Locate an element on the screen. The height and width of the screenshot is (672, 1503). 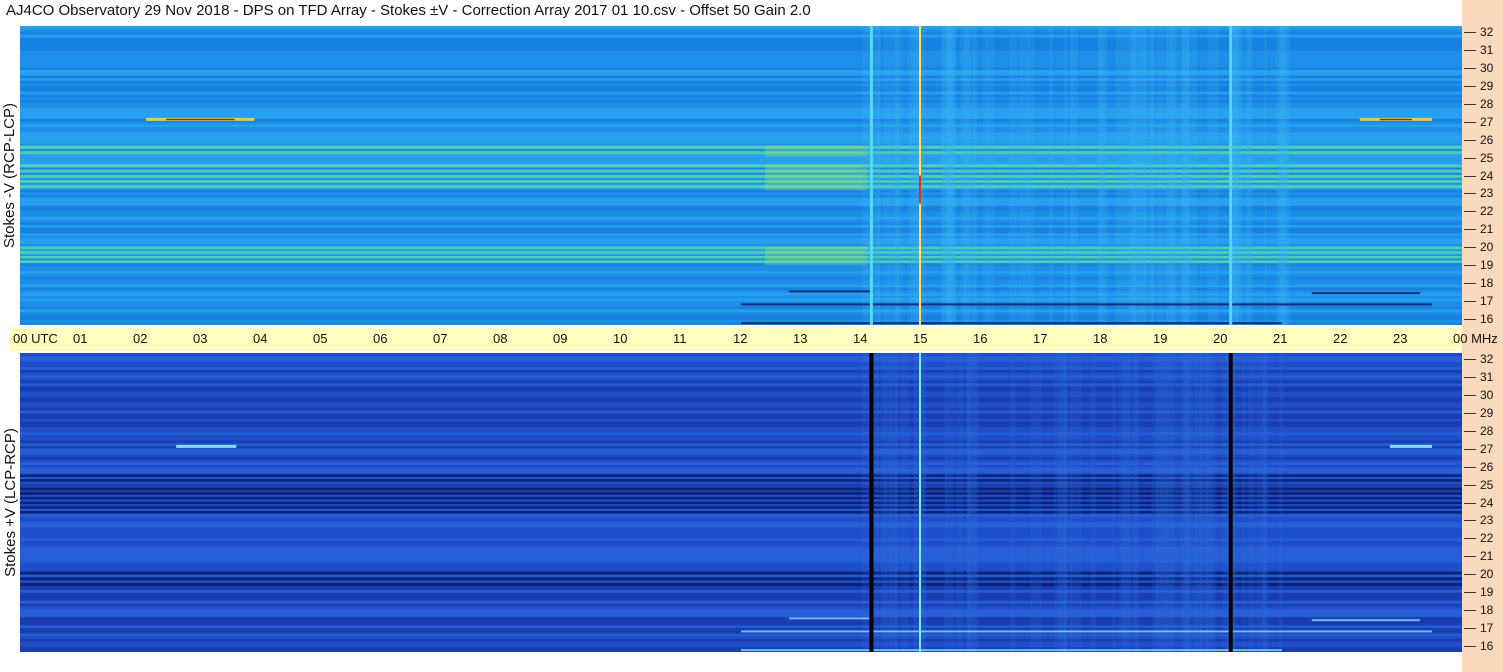
heatmap-burst-core is located at coordinates (1395, 119).